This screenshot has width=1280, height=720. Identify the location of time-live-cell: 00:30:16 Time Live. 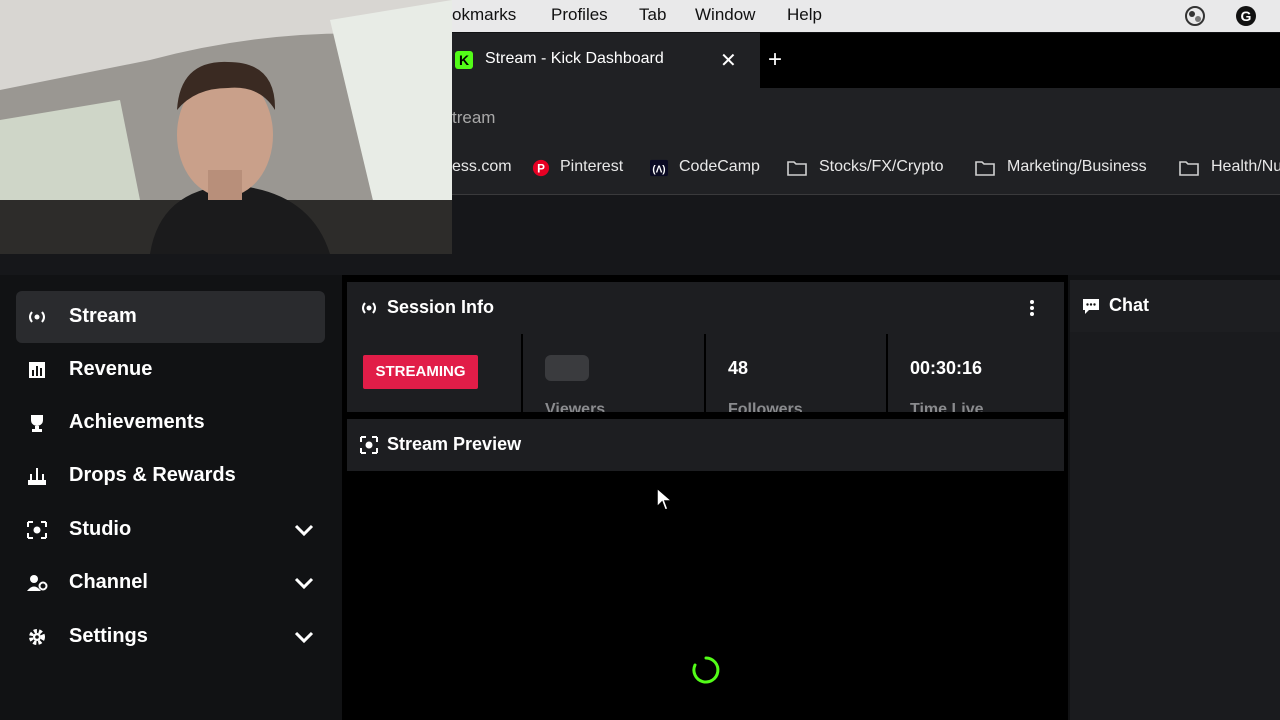
(975, 373).